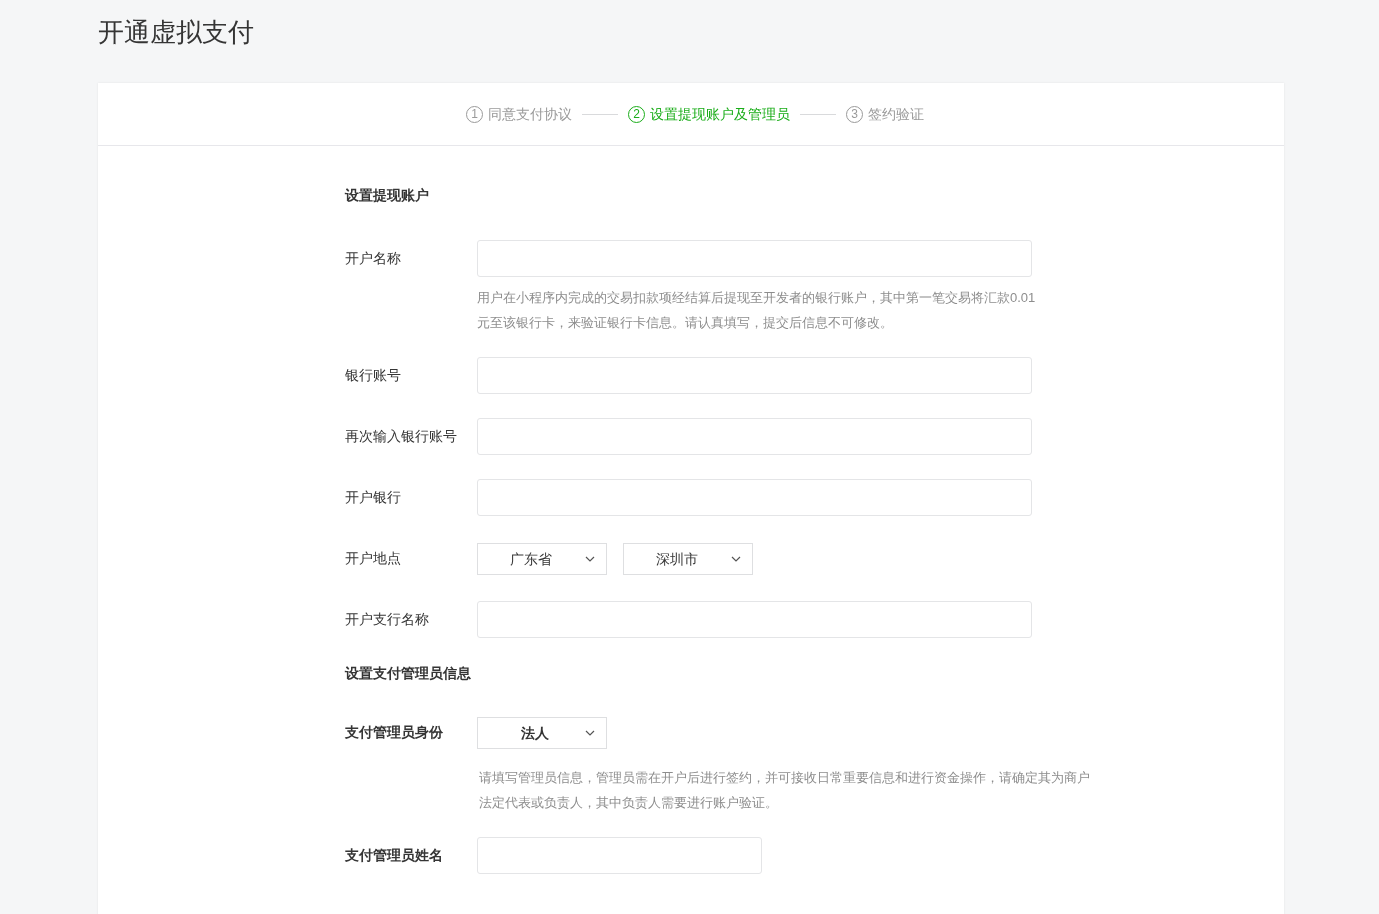  Describe the element at coordinates (757, 310) in the screenshot. I see `hint-text: 用户在小程序内完成的交易扣款项经结算后提现至开发者的银行账户，其中第一笔交易将汇款0.01元至该银行卡，来验证银行卡信息。请认真填写，提交后信息不可修改。` at that location.